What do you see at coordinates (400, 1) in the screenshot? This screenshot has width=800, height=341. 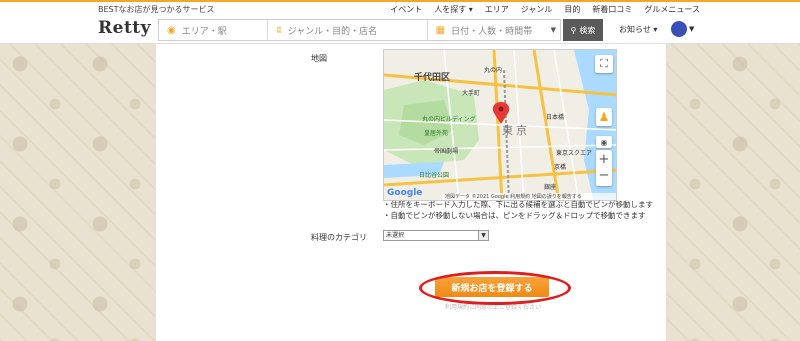 I see `accent-line` at bounding box center [400, 1].